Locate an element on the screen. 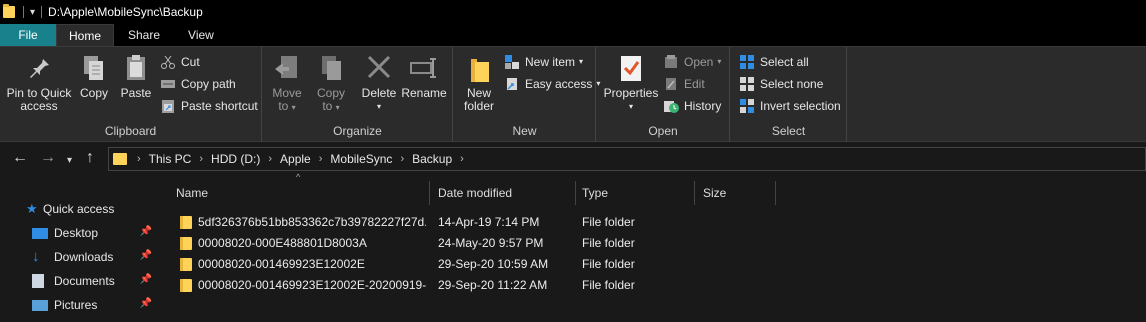 The height and width of the screenshot is (322, 1146). properties-label: Properties is located at coordinates (631, 93).